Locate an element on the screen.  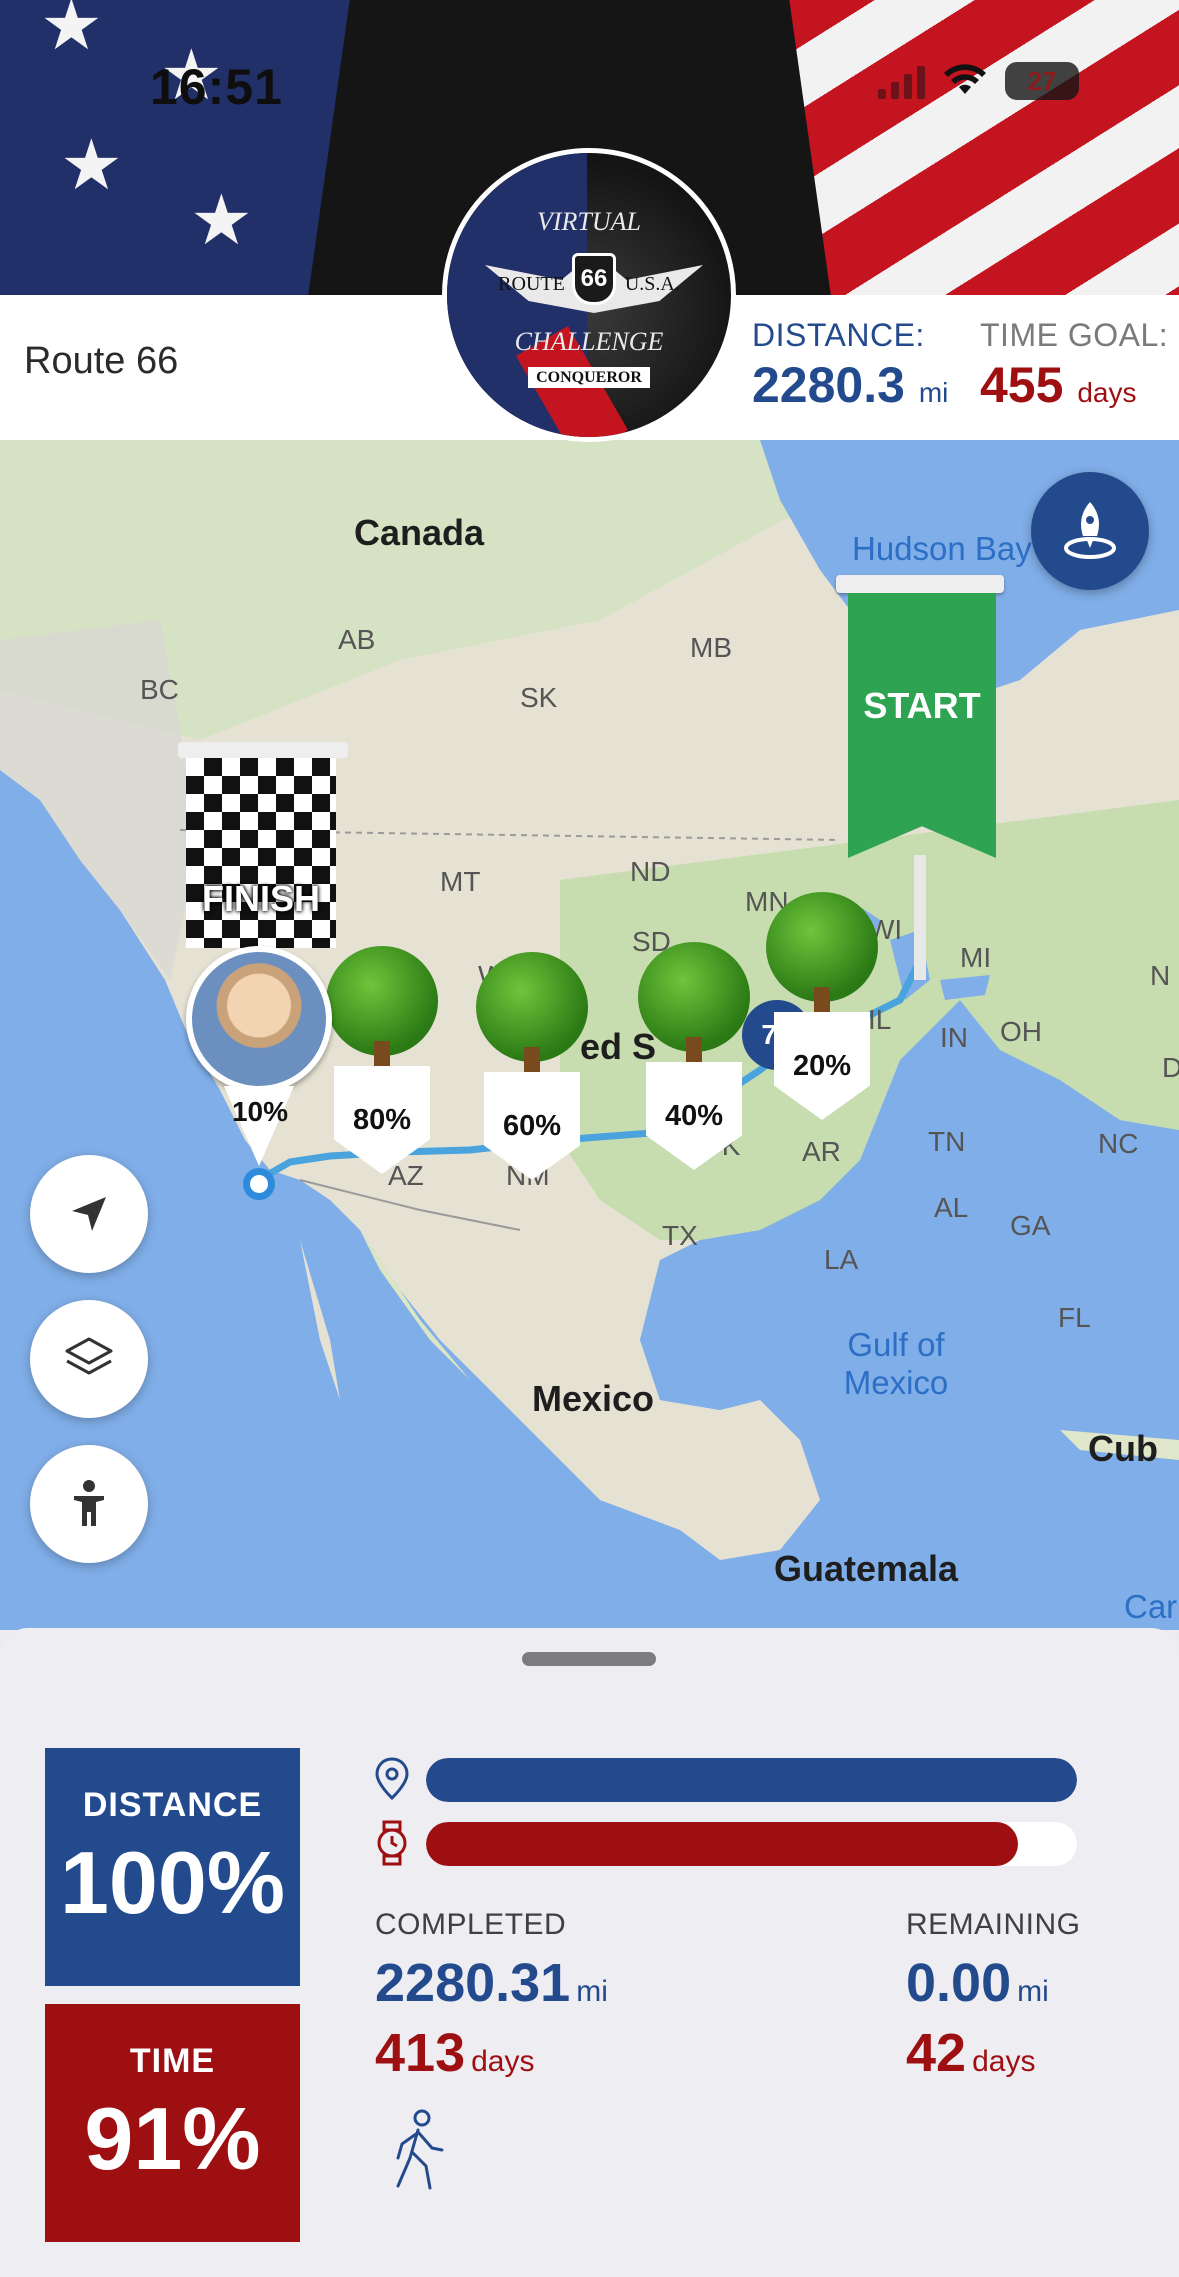
remaining-days-unit: days is located at coordinates (1004, 2061).